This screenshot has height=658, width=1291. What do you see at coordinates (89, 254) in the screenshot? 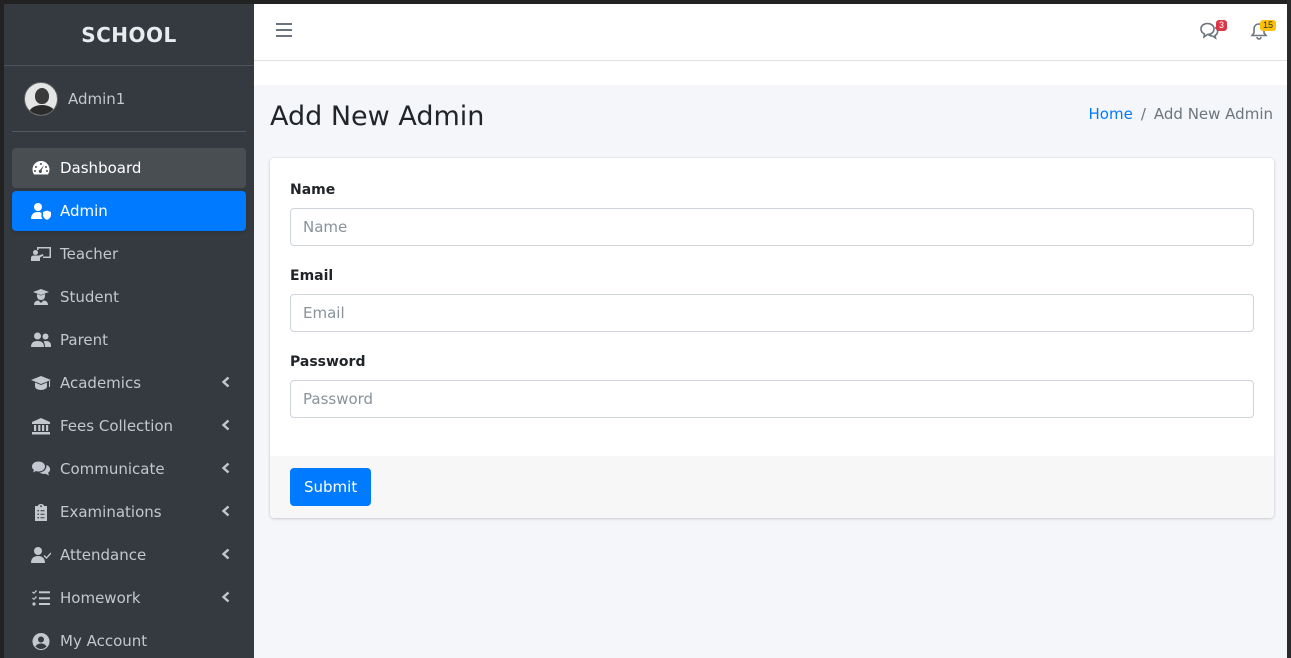
I see `sidebar-item-label: Teacher` at bounding box center [89, 254].